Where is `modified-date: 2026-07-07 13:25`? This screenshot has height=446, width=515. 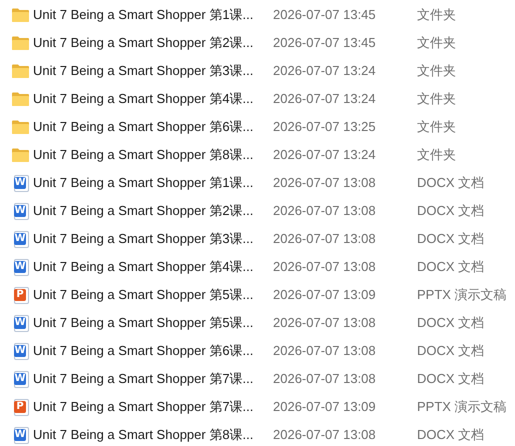 modified-date: 2026-07-07 13:25 is located at coordinates (325, 127).